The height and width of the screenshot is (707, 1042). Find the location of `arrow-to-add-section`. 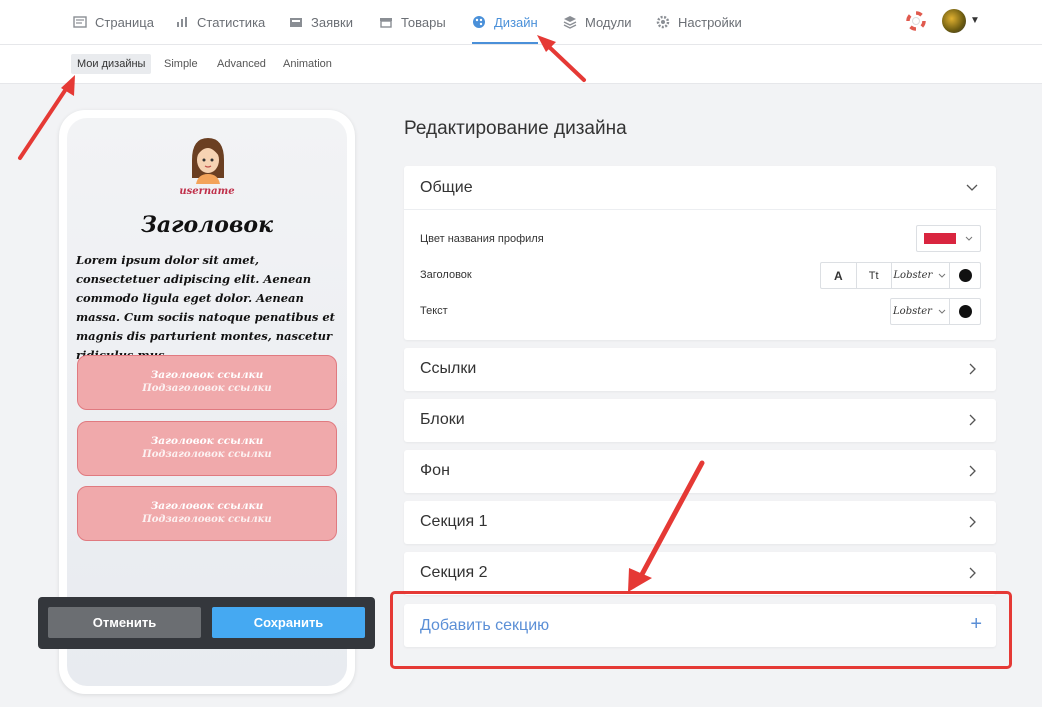

arrow-to-add-section is located at coordinates (666, 526).